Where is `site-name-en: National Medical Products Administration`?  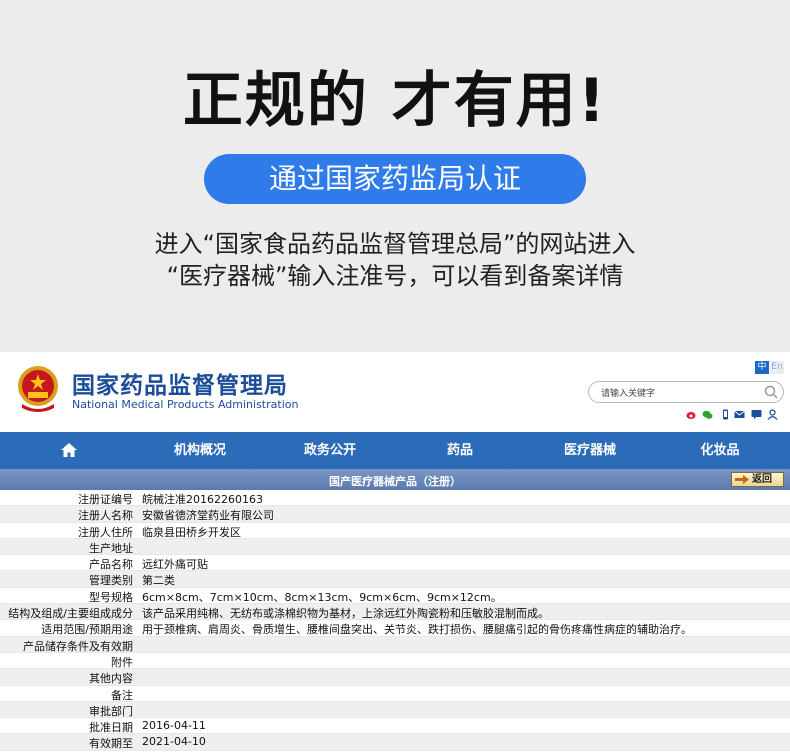 site-name-en: National Medical Products Administration is located at coordinates (185, 404).